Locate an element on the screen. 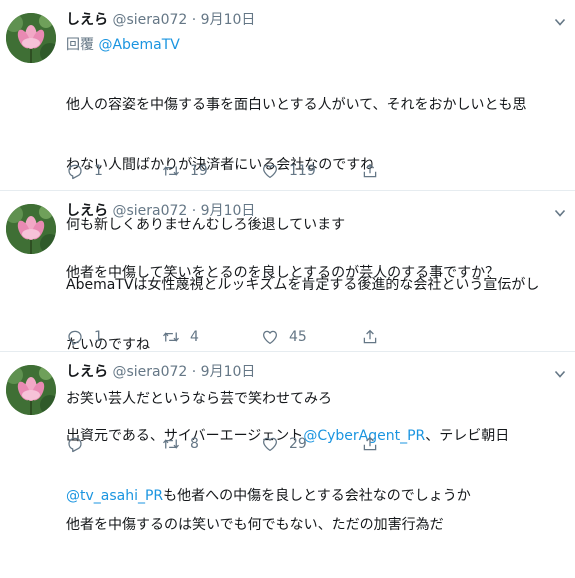 The width and height of the screenshot is (575, 578). like-button: 119 is located at coordinates (288, 171).